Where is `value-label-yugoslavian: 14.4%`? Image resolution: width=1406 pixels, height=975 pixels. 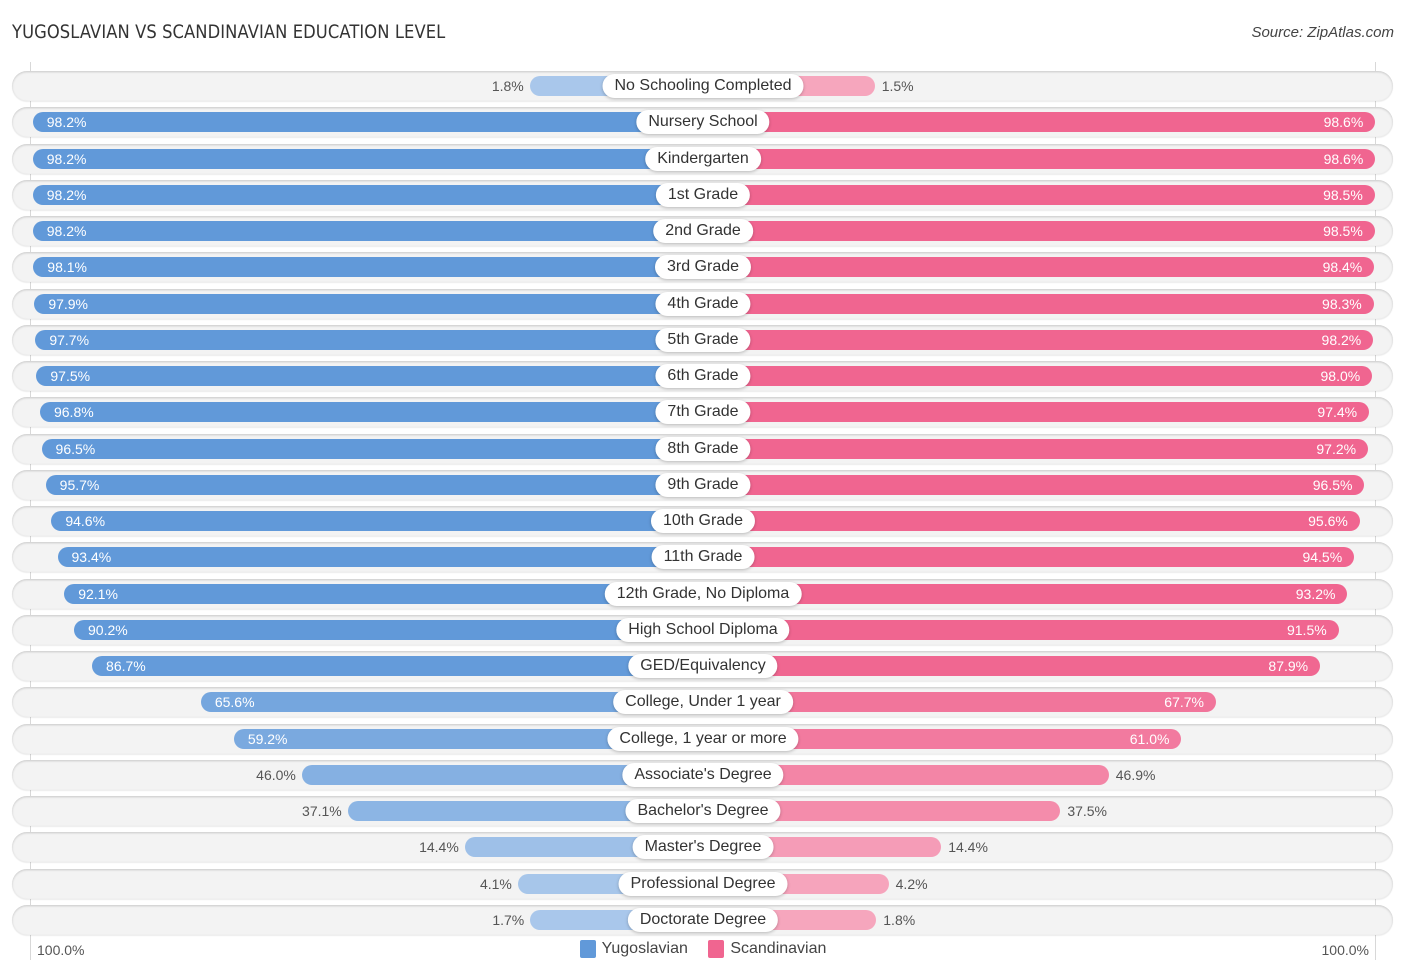
value-label-yugoslavian: 14.4% is located at coordinates (439, 847).